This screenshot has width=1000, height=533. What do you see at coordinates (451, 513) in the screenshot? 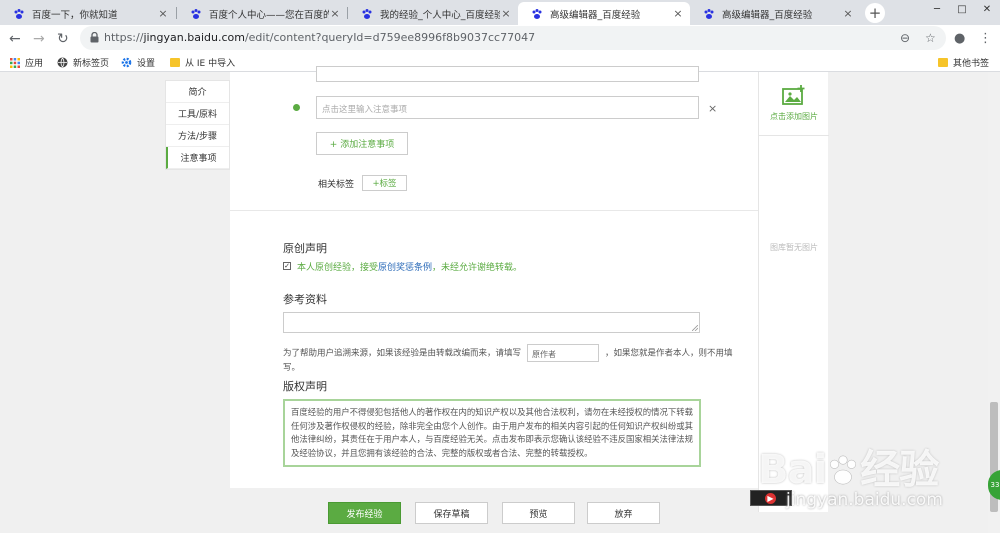
I see `save-draft-button: 保存草稿` at bounding box center [451, 513].